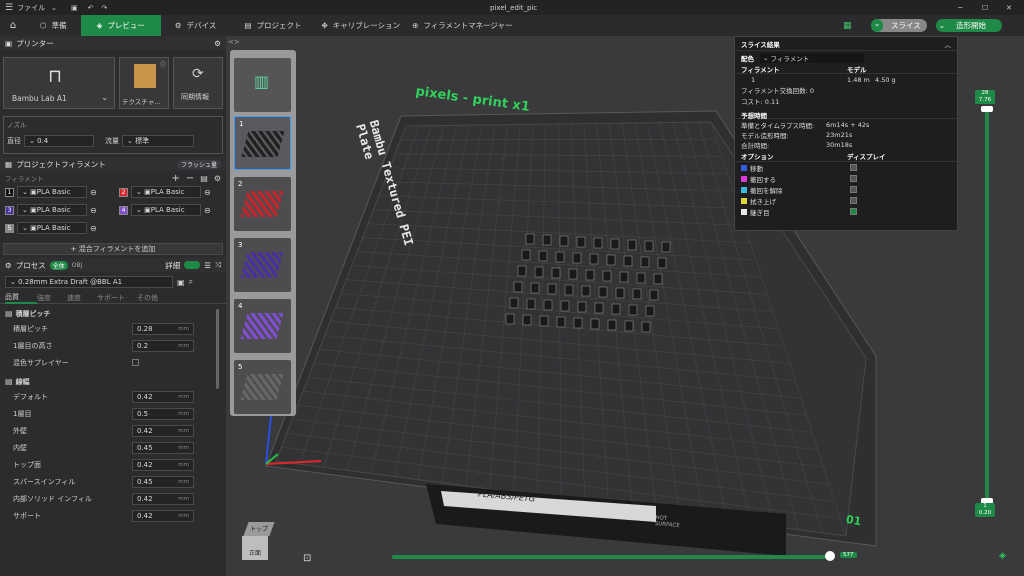  I want to click on layer-slider-track, so click(987, 307).